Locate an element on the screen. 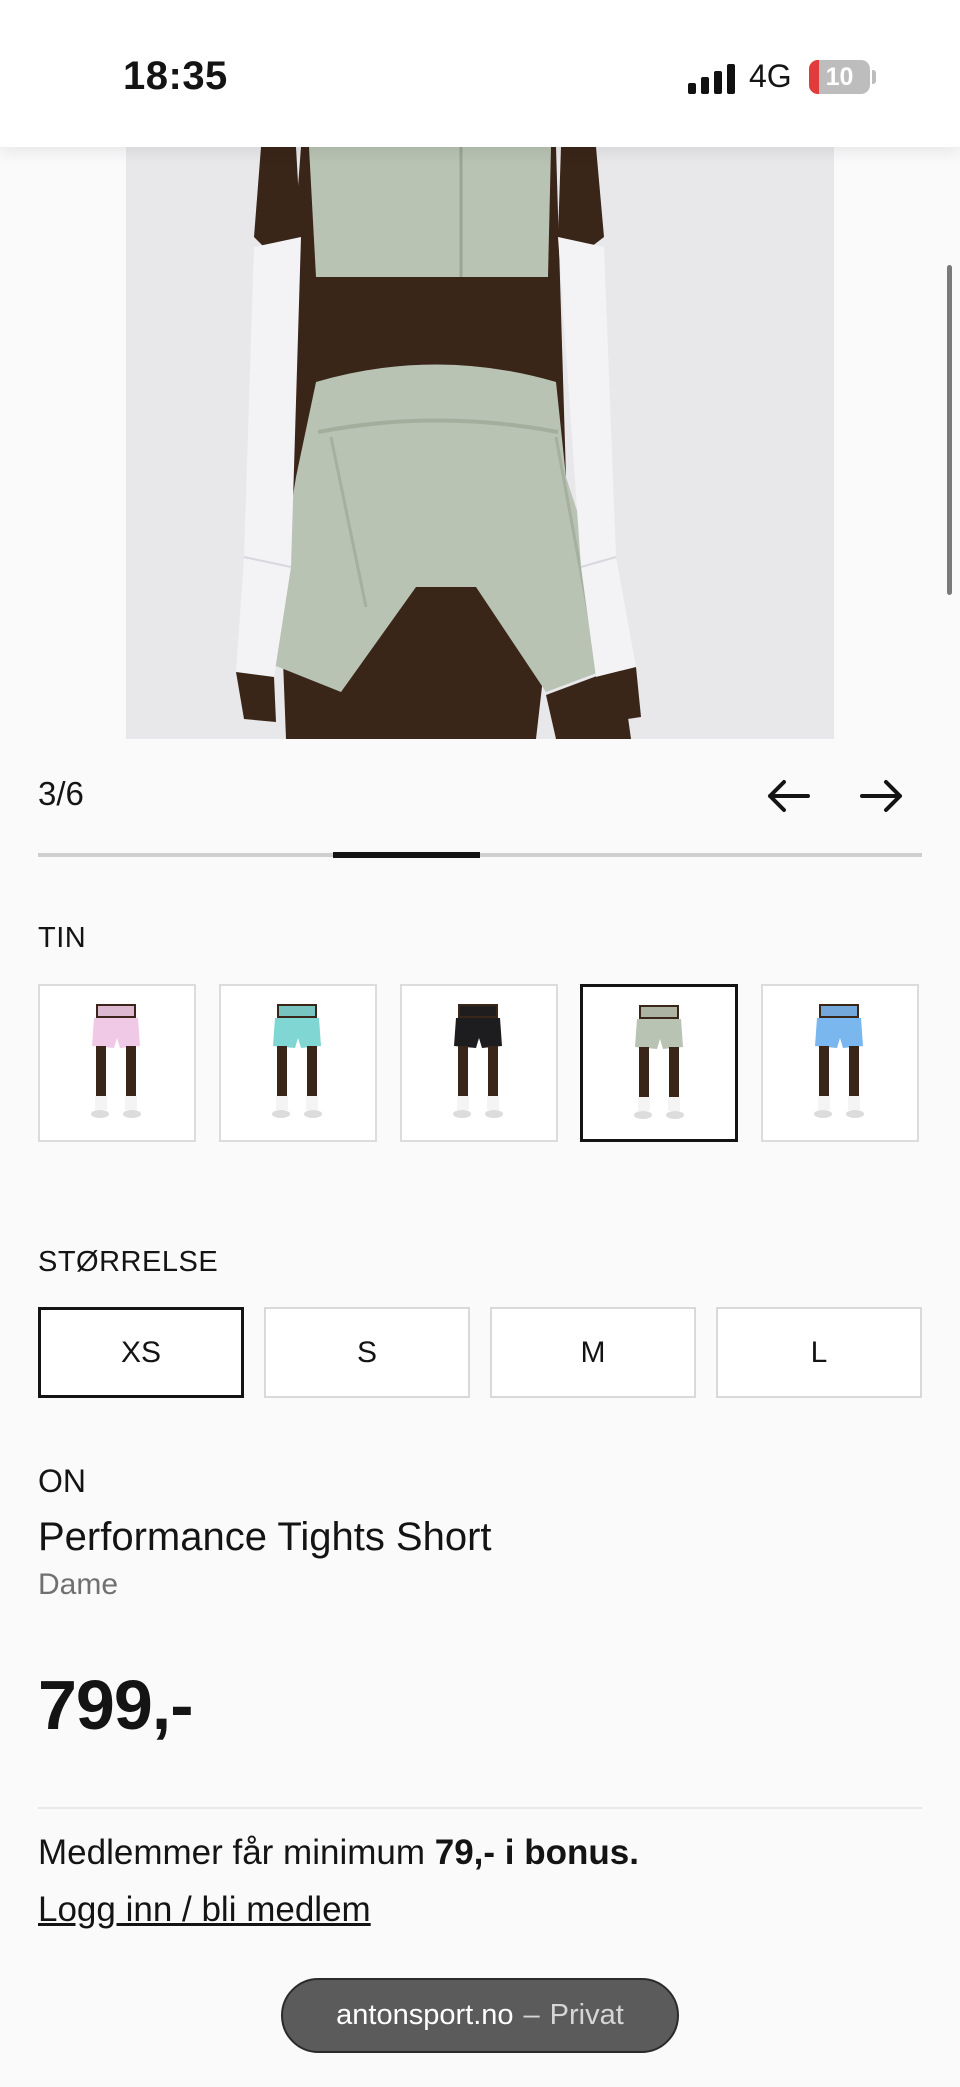 This screenshot has height=2087, width=960. color-swatch-light-blue is located at coordinates (840, 1063).